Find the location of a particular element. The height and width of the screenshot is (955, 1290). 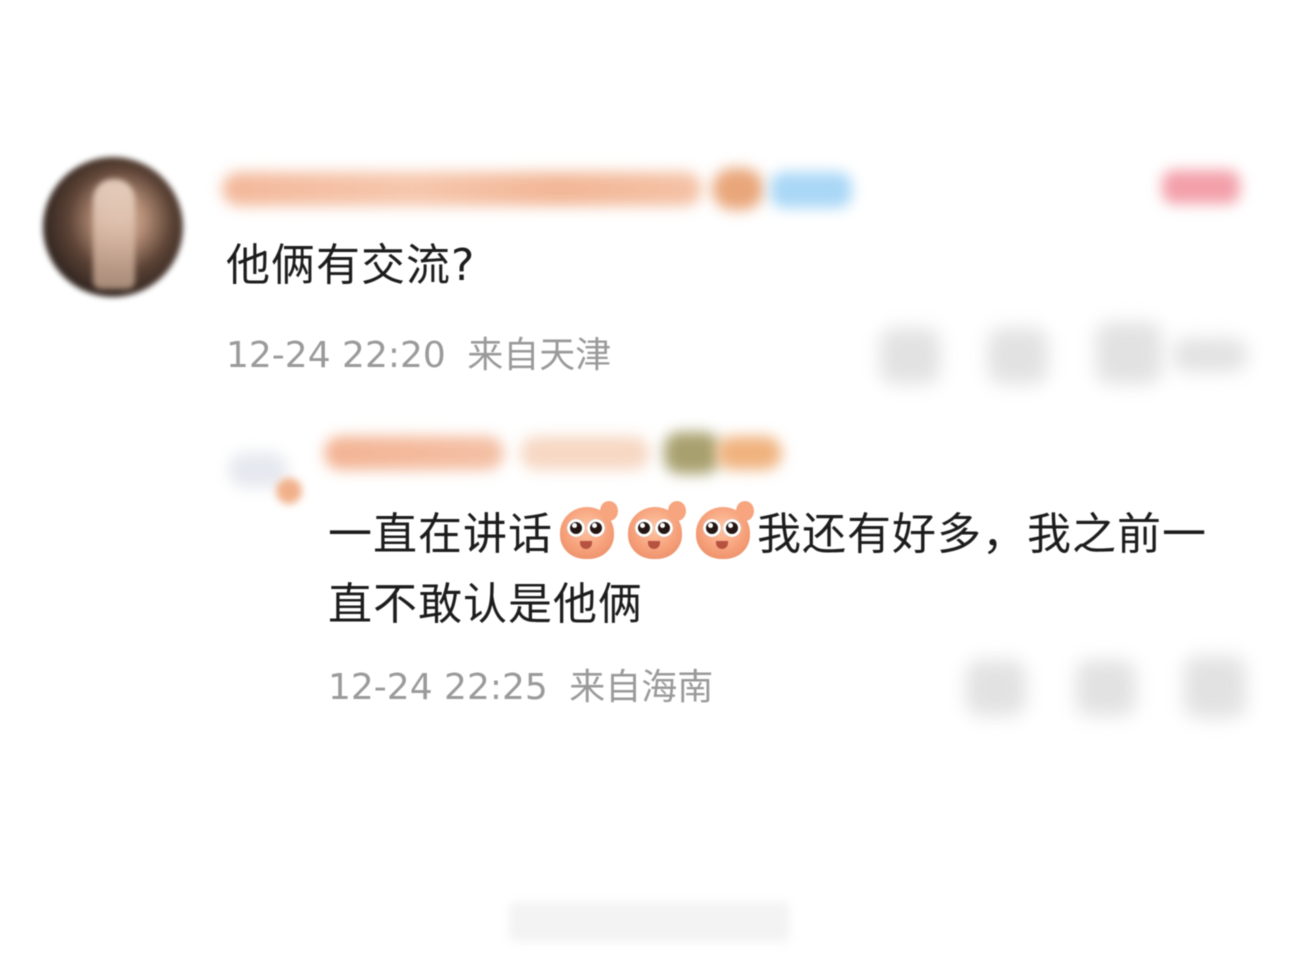

reply-badge-blurred is located at coordinates (692, 453).